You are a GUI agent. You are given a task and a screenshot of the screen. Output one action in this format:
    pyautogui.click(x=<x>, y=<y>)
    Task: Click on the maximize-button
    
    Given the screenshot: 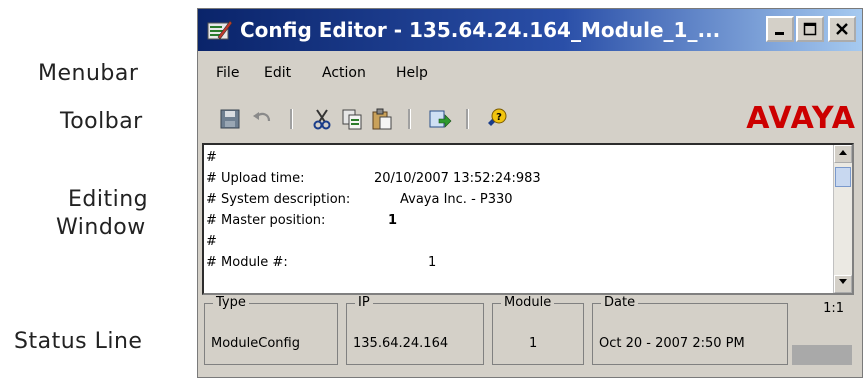 What is the action you would take?
    pyautogui.click(x=810, y=29)
    